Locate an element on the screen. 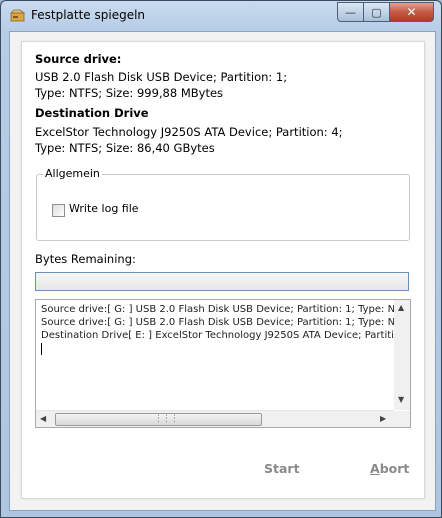  destination-heading: Destination Drive is located at coordinates (92, 113).